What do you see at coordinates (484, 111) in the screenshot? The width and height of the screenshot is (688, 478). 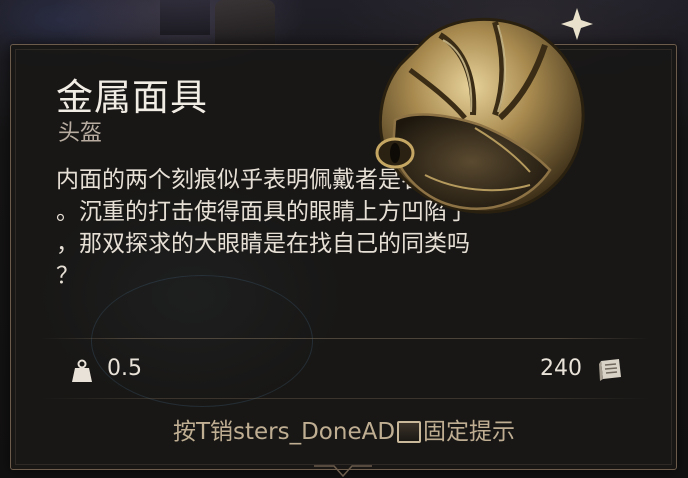 I see `metal-mask-icon` at bounding box center [484, 111].